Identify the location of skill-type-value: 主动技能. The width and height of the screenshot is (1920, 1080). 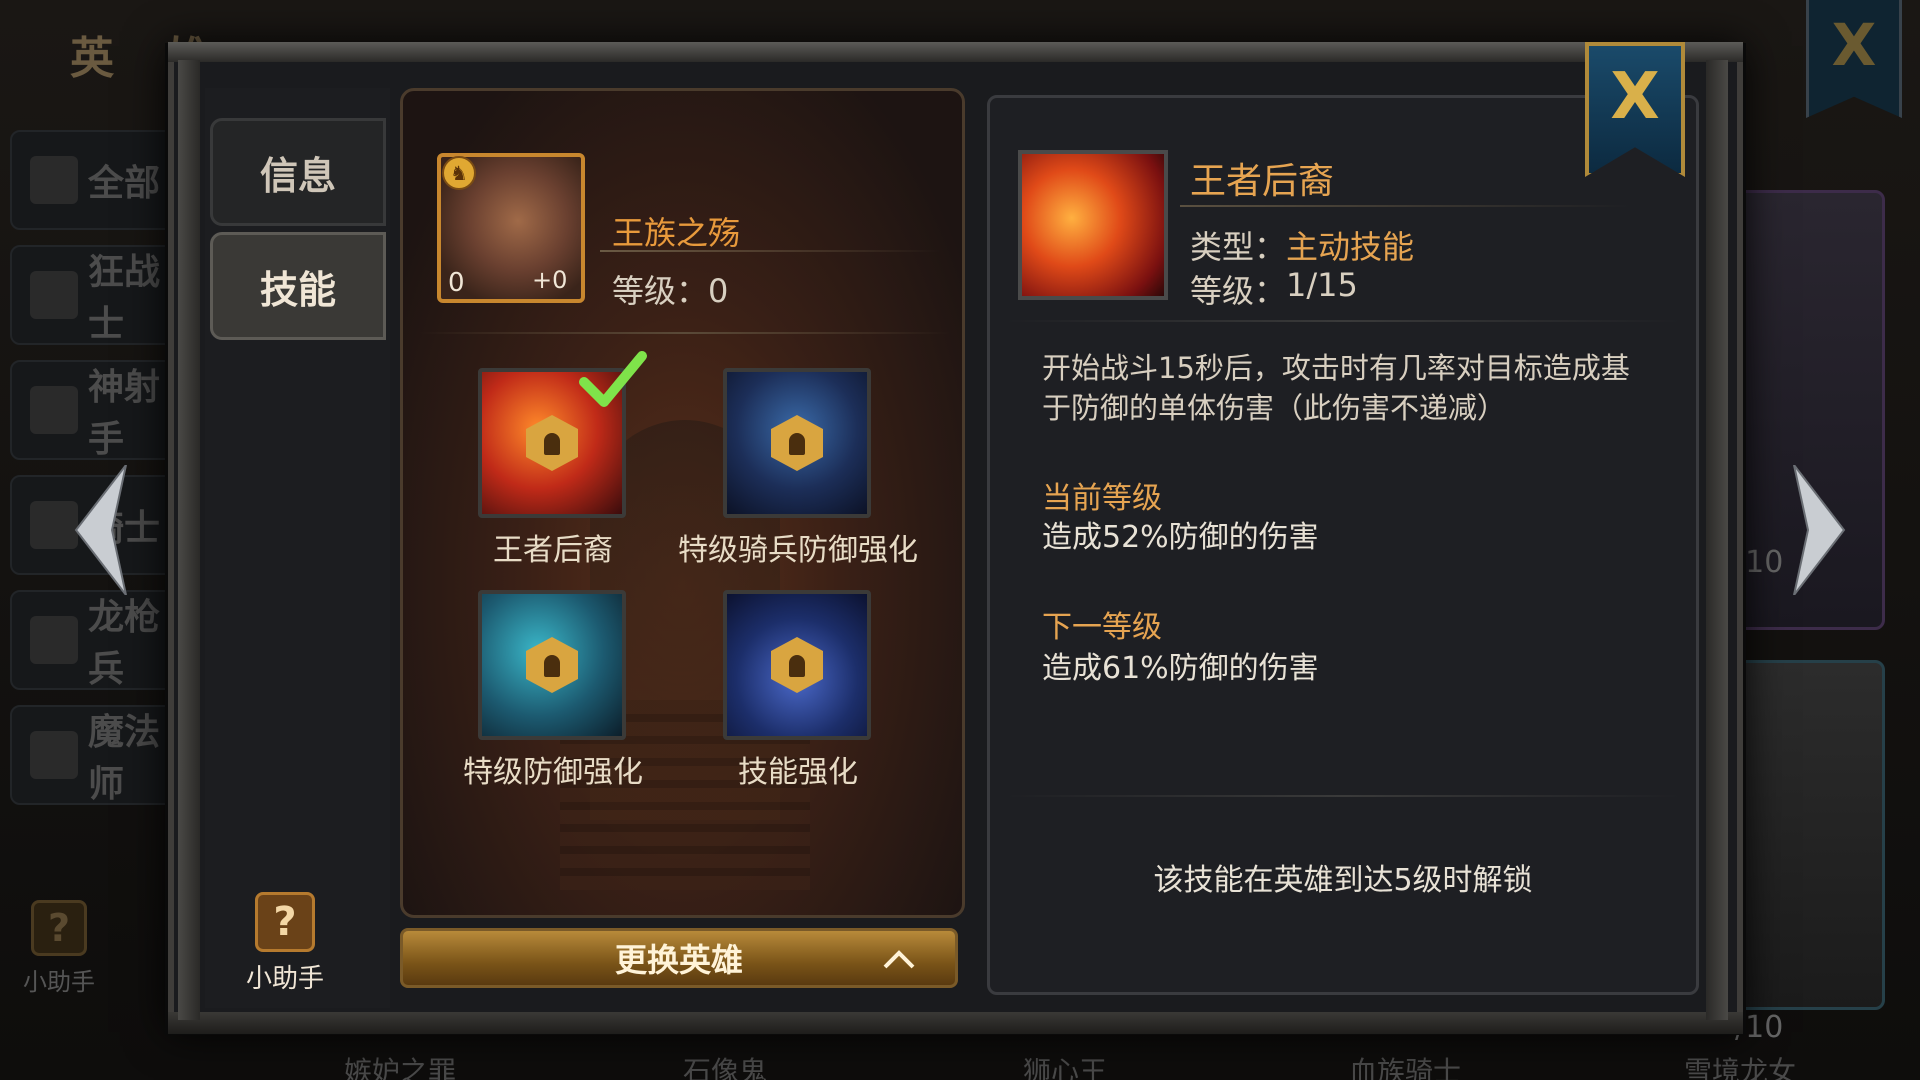
(1350, 247).